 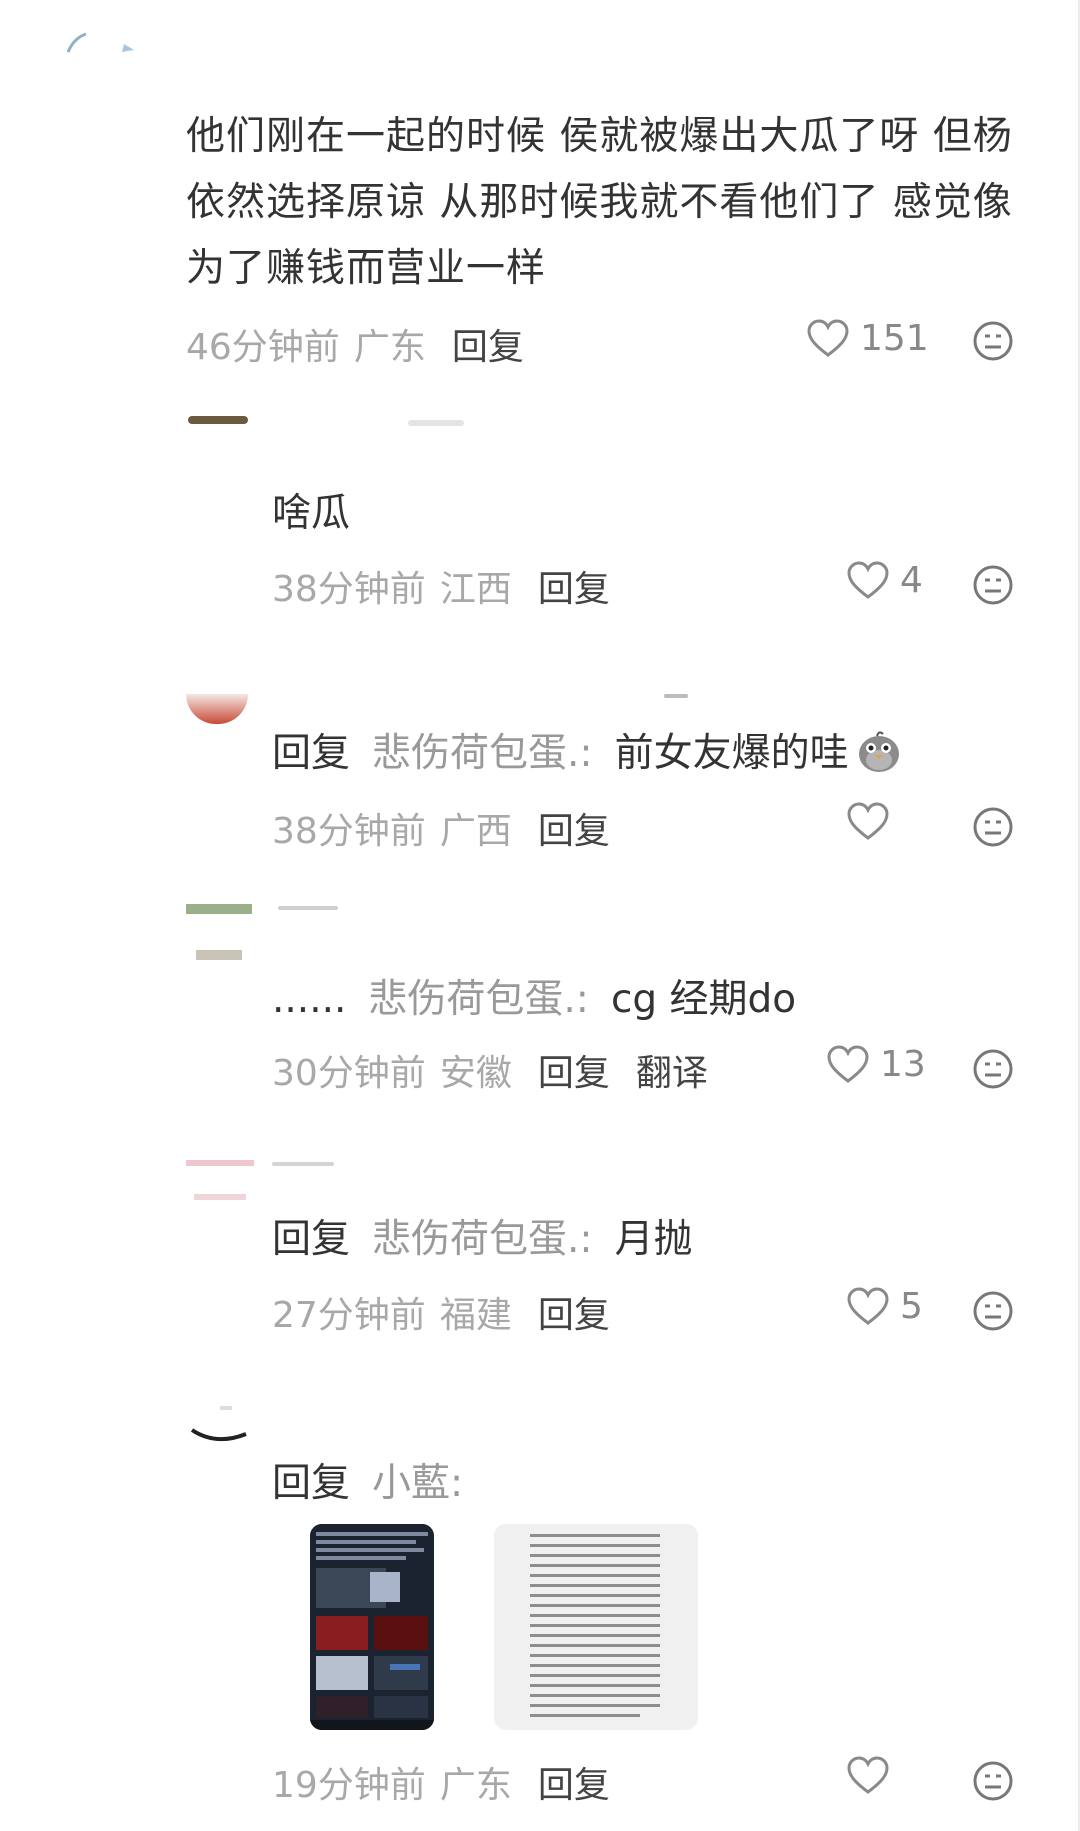 I want to click on reply-5-reply-button: 回复, so click(x=574, y=1785).